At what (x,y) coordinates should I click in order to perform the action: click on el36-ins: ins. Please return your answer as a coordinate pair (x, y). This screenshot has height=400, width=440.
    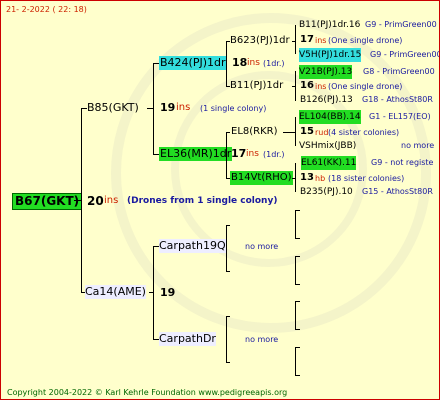
    Looking at the image, I should click on (252, 154).